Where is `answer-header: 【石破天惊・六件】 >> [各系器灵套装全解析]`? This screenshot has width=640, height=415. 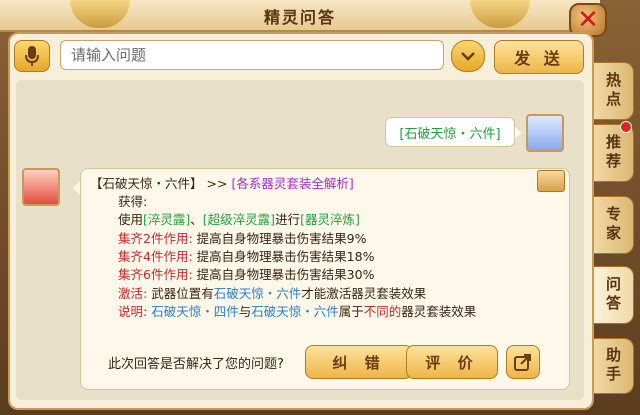 answer-header: 【石破天惊・六件】 >> [各系器灵套装全解析] is located at coordinates (222, 184).